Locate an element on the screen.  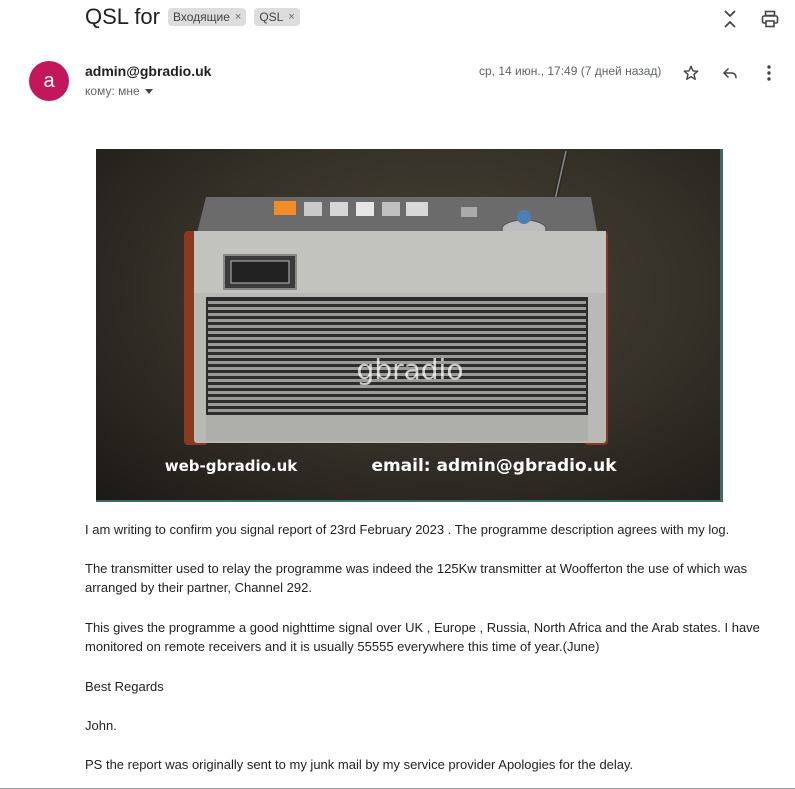
more-vert-icon is located at coordinates (769, 73).